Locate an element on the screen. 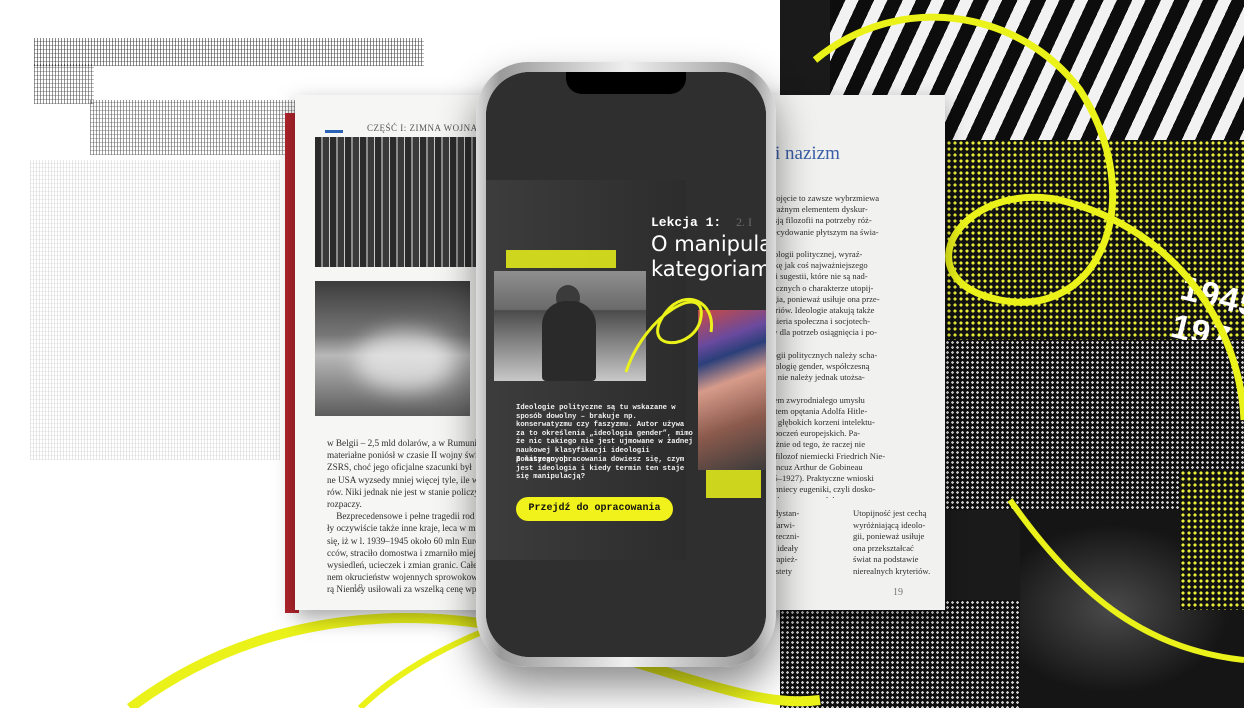 The image size is (1244, 708). yellow-highlight-bar-lower is located at coordinates (733, 484).